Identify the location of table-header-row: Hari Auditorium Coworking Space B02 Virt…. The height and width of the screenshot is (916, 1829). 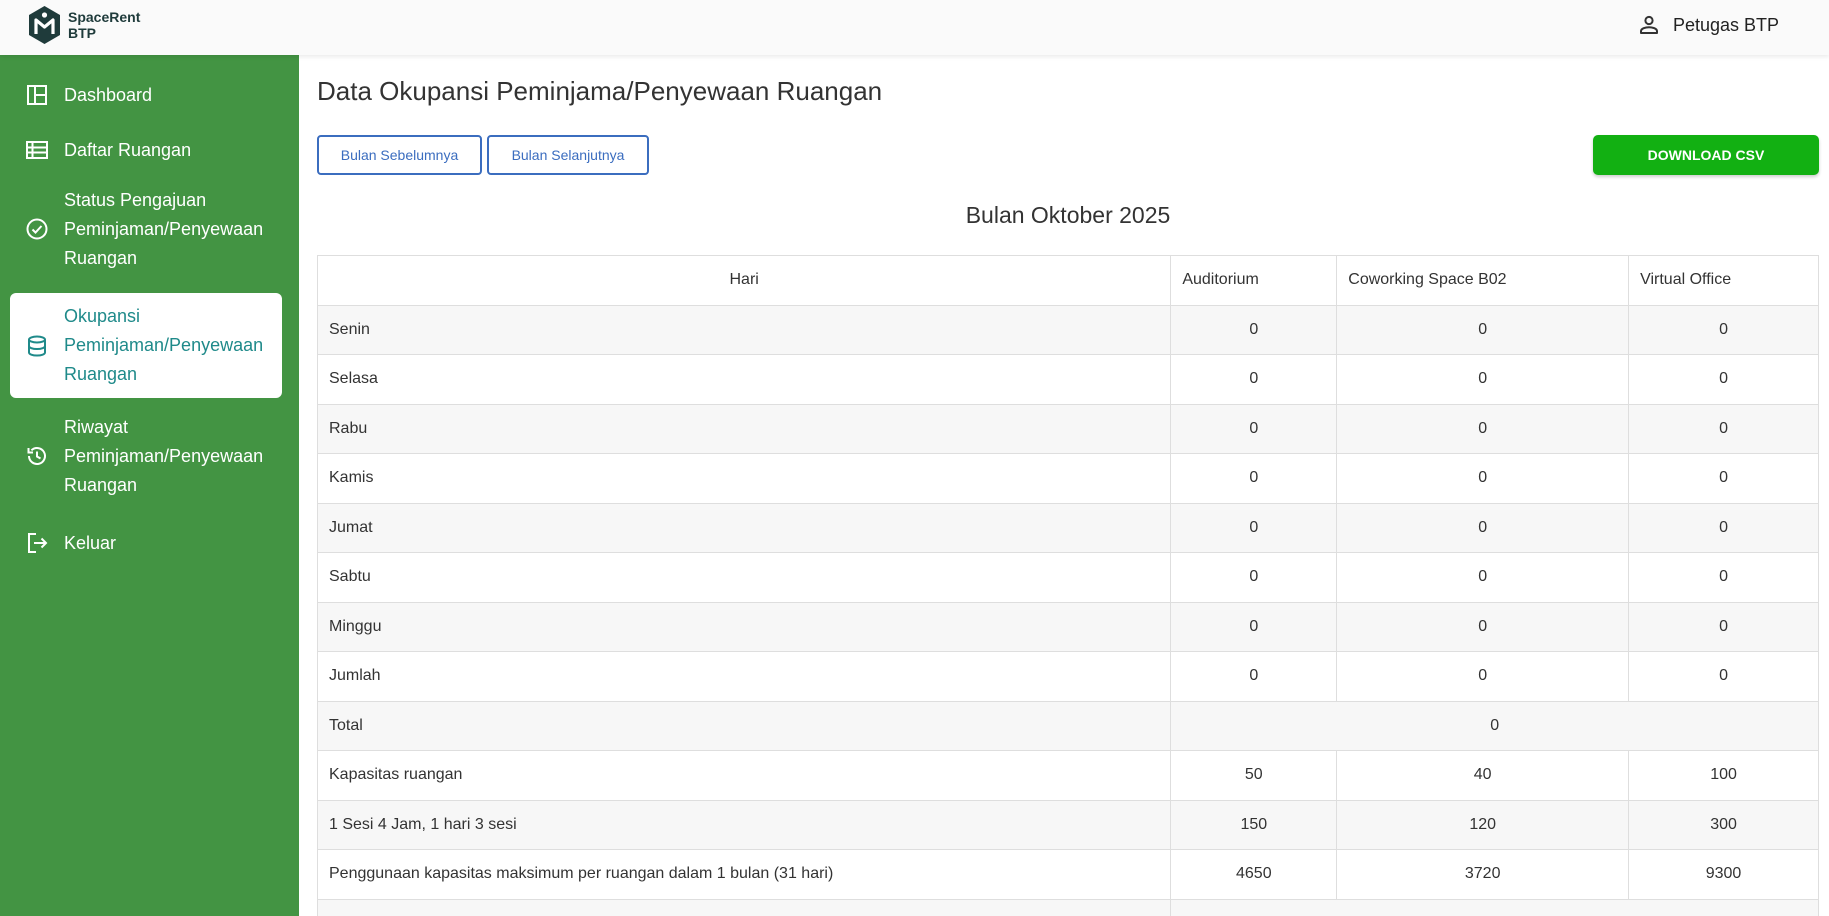
(1067, 280).